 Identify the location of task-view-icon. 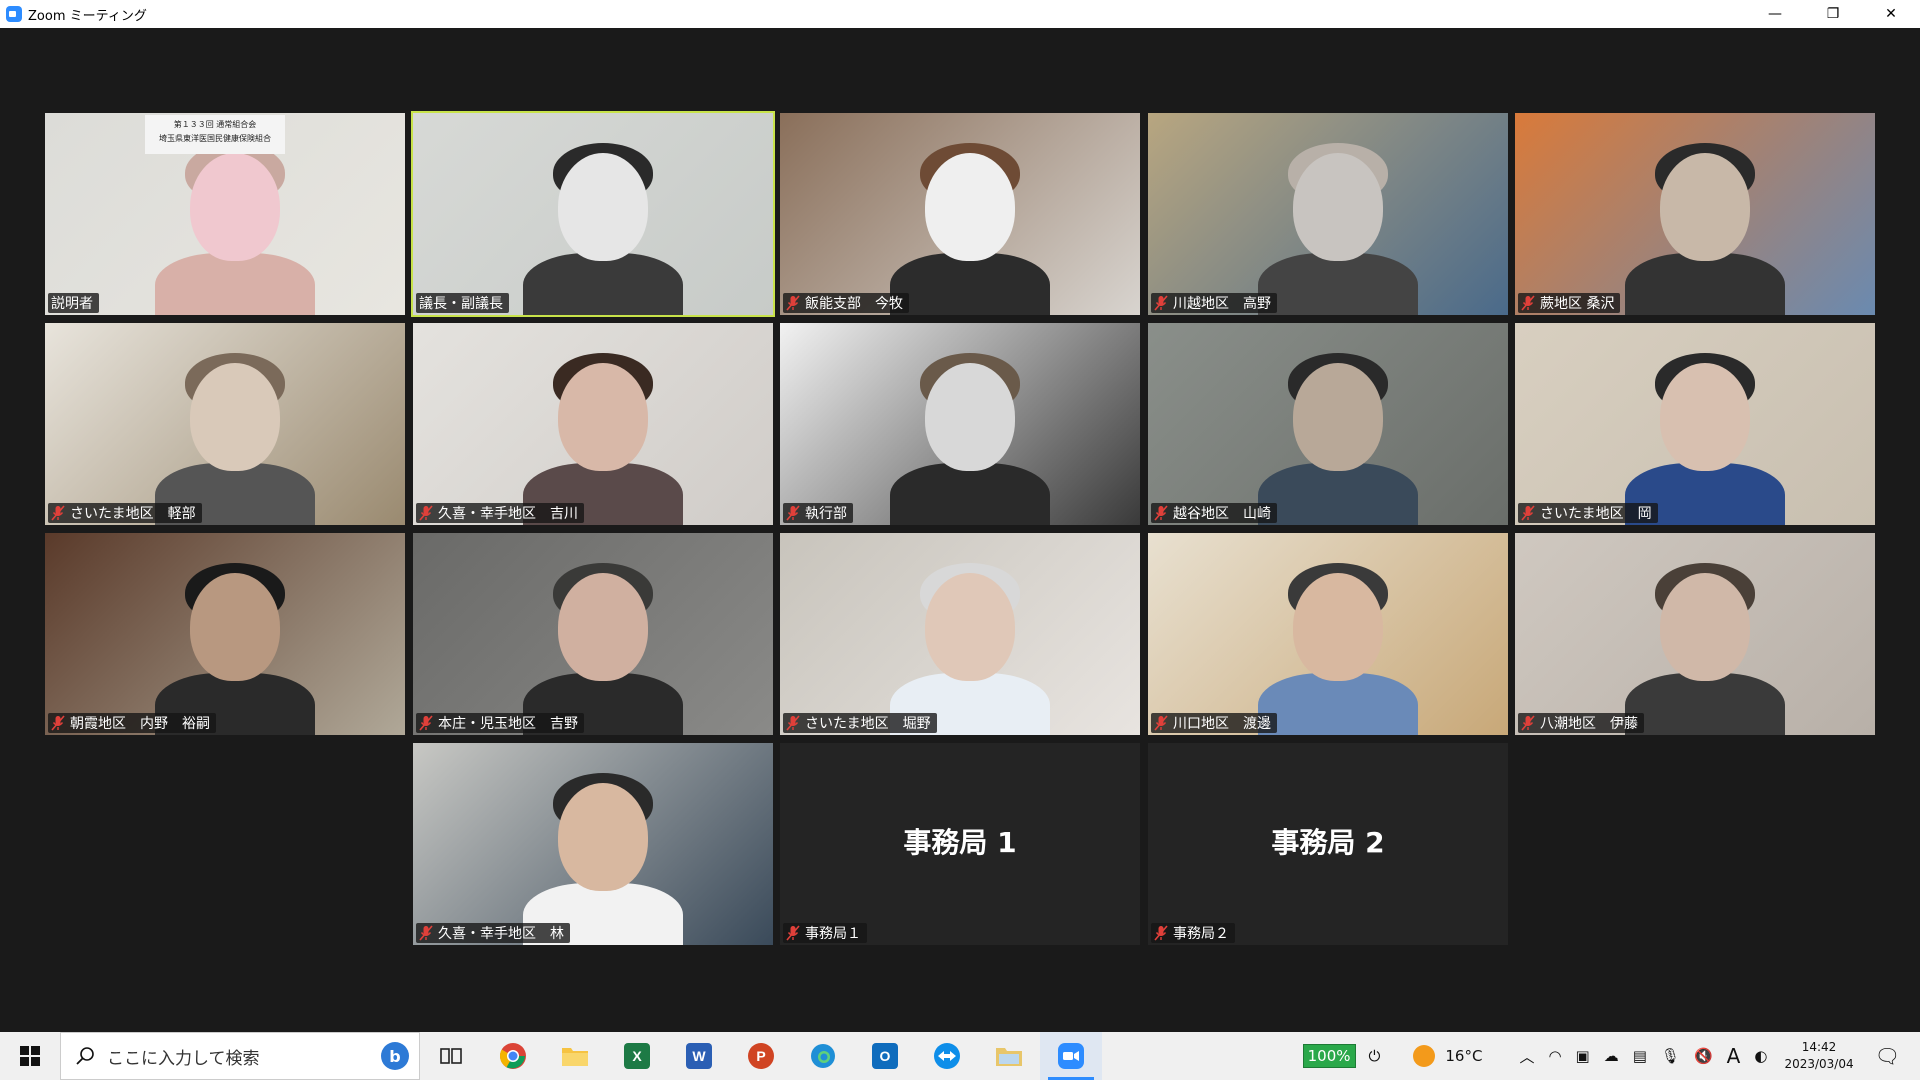
(451, 1056).